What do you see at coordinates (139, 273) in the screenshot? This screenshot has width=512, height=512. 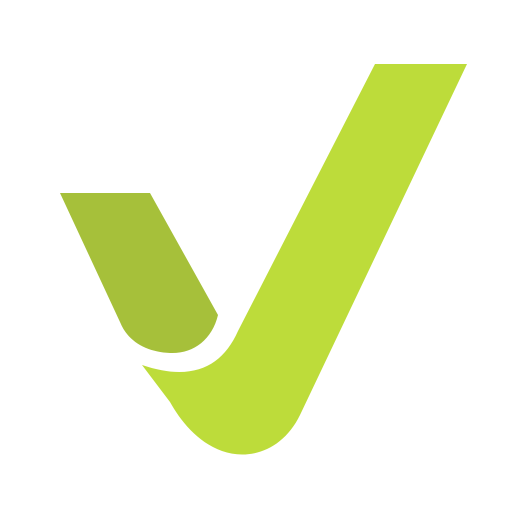 I see `checkmark-short-stroke` at bounding box center [139, 273].